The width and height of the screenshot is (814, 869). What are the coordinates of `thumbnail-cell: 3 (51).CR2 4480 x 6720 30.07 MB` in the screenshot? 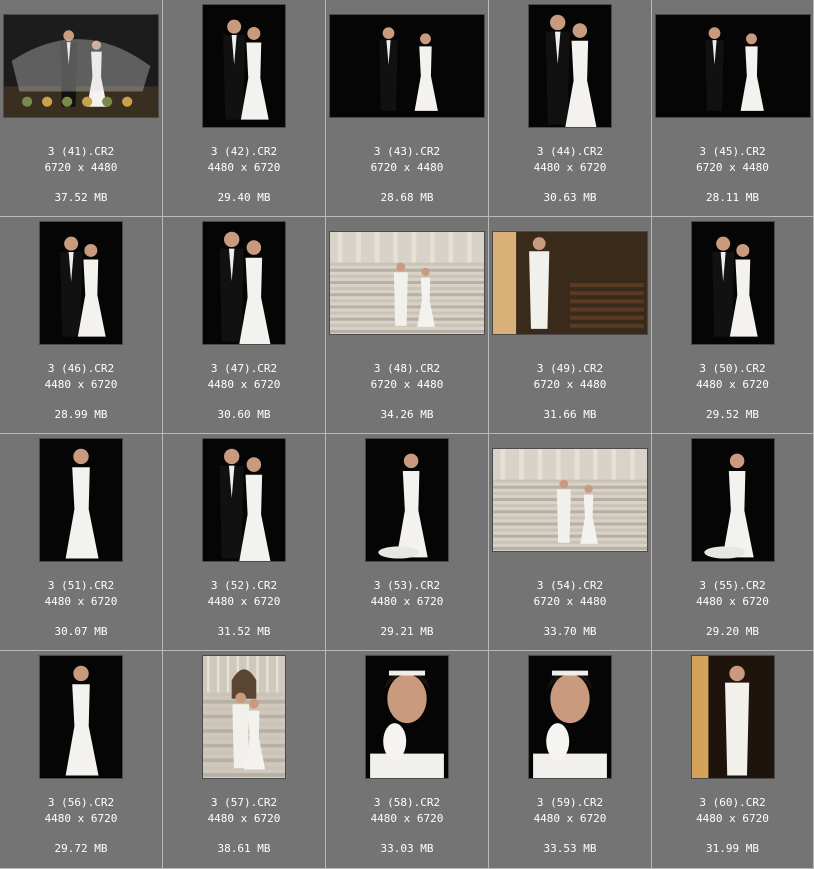 It's located at (81, 542).